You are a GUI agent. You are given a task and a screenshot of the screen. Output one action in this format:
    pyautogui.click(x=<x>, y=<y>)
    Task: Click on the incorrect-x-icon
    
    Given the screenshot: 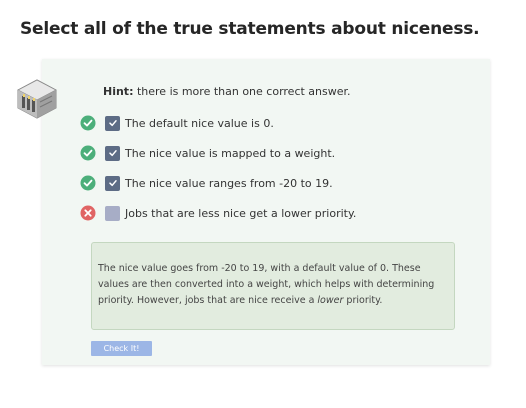 What is the action you would take?
    pyautogui.click(x=88, y=213)
    